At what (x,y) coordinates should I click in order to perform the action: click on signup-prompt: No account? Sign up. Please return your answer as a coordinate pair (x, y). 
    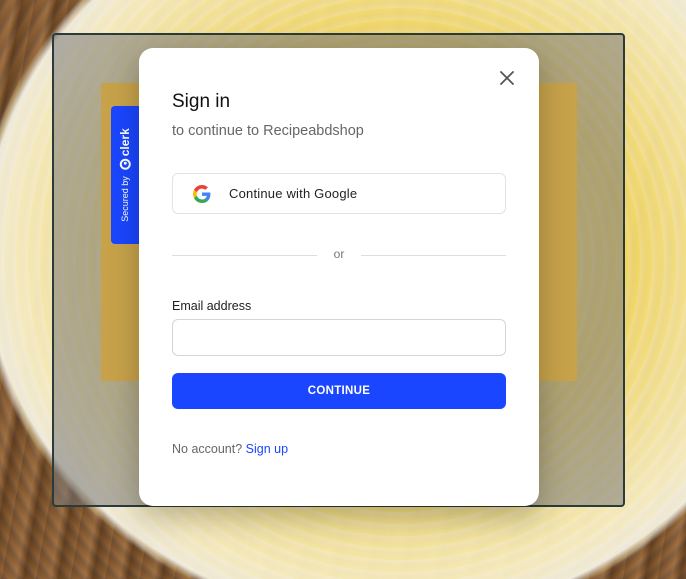
    Looking at the image, I should click on (230, 449).